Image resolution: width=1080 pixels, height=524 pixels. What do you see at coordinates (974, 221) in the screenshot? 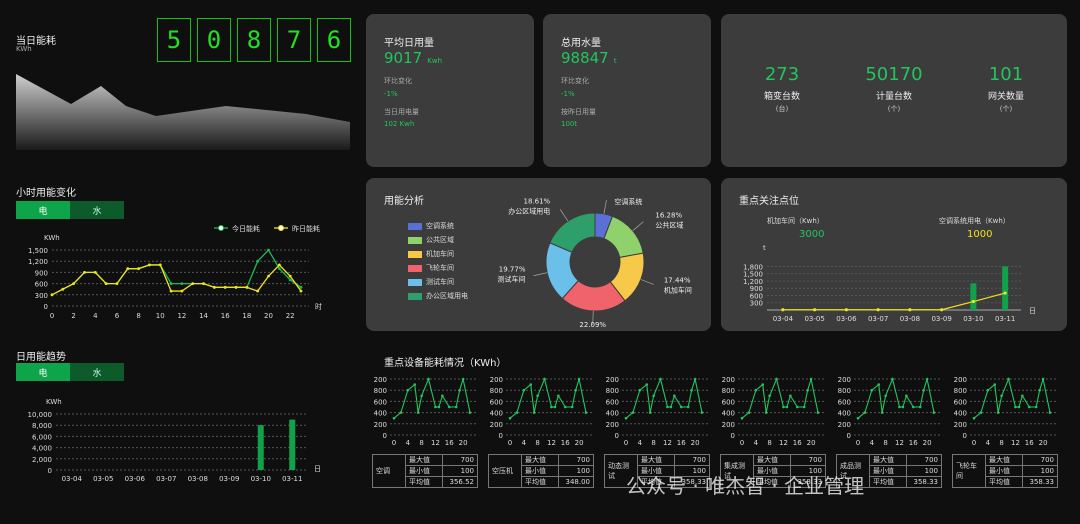
I see `focus-item2-label: 空调系统用电（Kwh）` at bounding box center [974, 221].